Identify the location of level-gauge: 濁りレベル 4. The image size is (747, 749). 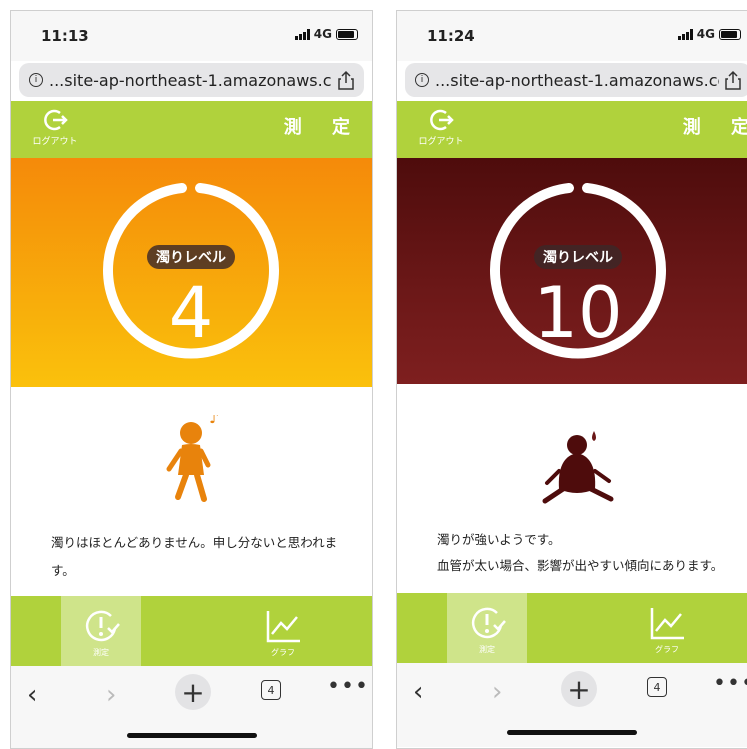
(191, 271).